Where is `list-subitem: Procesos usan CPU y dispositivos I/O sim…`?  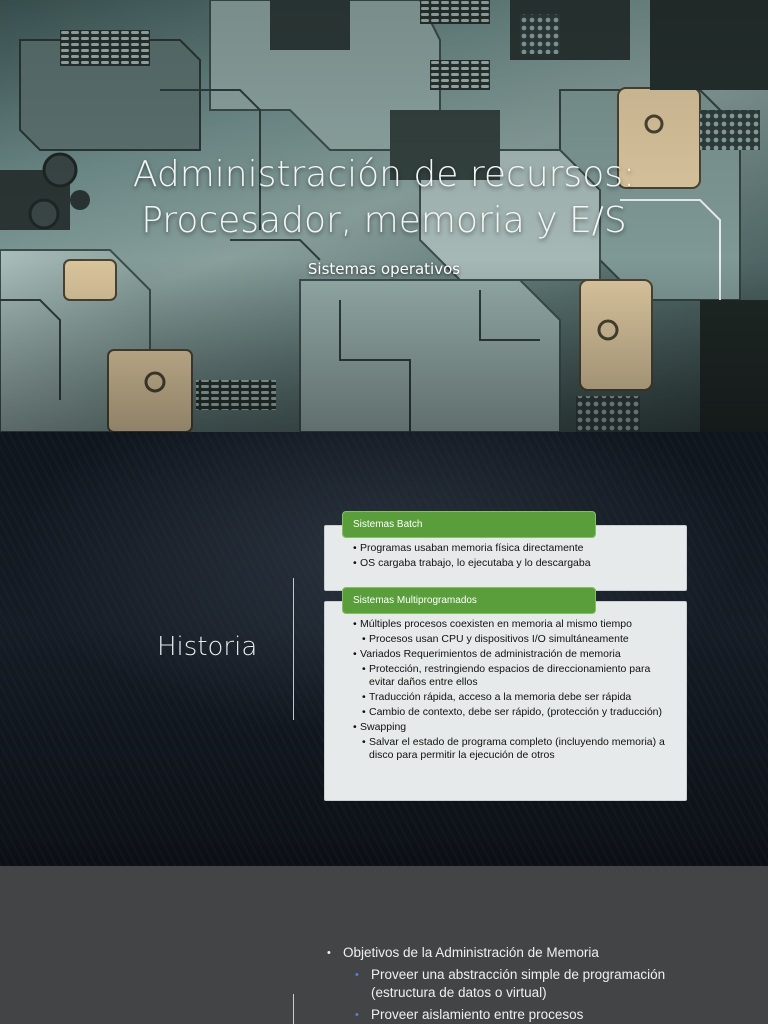 list-subitem: Procesos usan CPU y dispositivos I/O sim… is located at coordinates (517, 639).